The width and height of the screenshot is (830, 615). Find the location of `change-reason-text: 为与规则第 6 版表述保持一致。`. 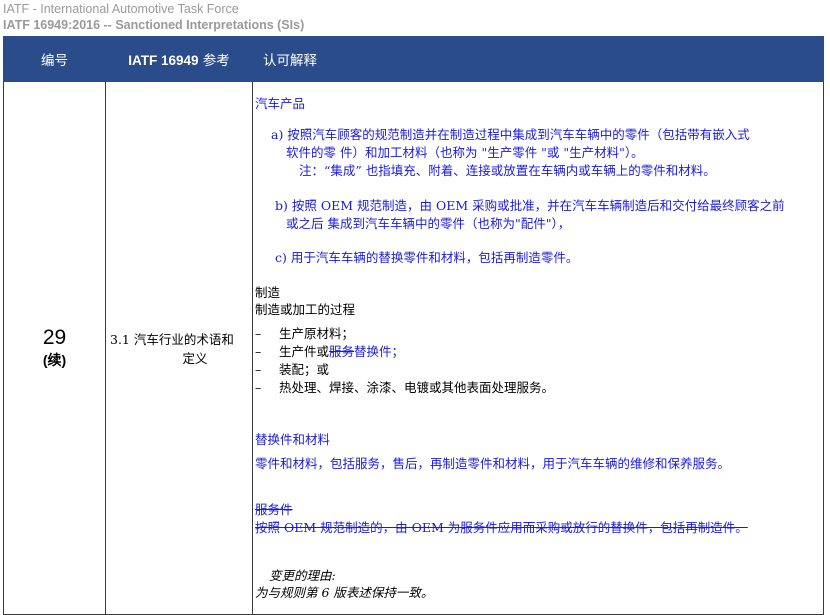

change-reason-text: 为与规则第 6 版表述保持一致。 is located at coordinates (344, 592).